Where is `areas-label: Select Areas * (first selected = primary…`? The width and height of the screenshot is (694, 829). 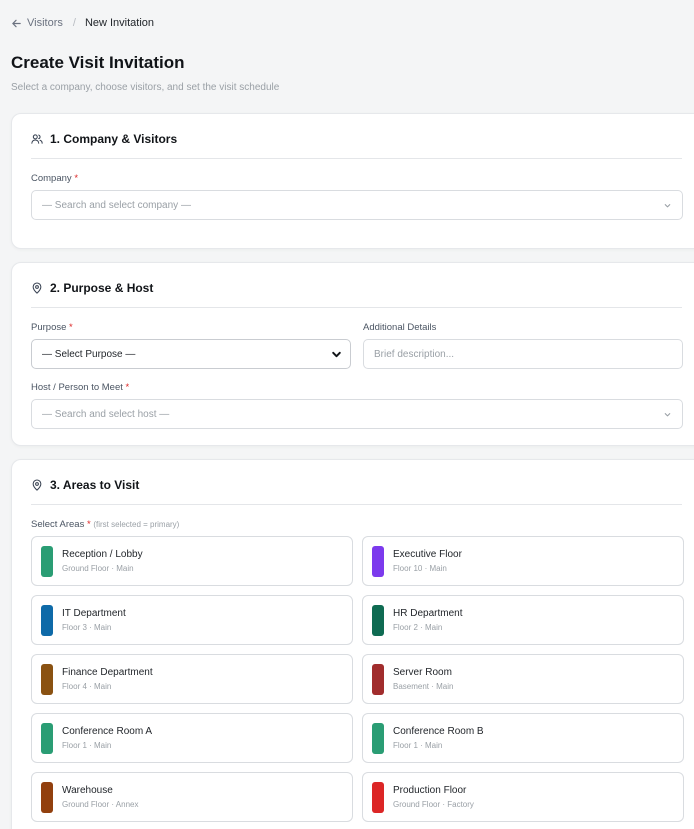
areas-label: Select Areas * (first selected = primary… is located at coordinates (105, 524).